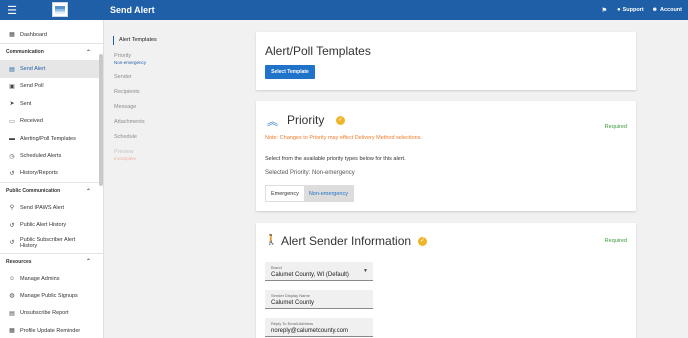 The height and width of the screenshot is (338, 688). I want to click on selected-priority-text: Selected Priority: Non-emergency, so click(310, 173).